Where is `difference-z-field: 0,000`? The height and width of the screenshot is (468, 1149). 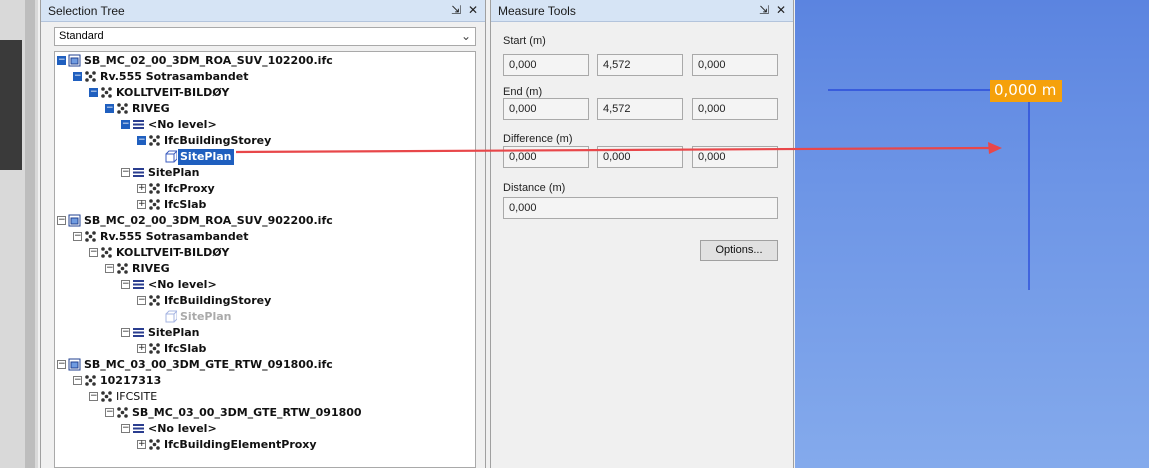 difference-z-field: 0,000 is located at coordinates (735, 157).